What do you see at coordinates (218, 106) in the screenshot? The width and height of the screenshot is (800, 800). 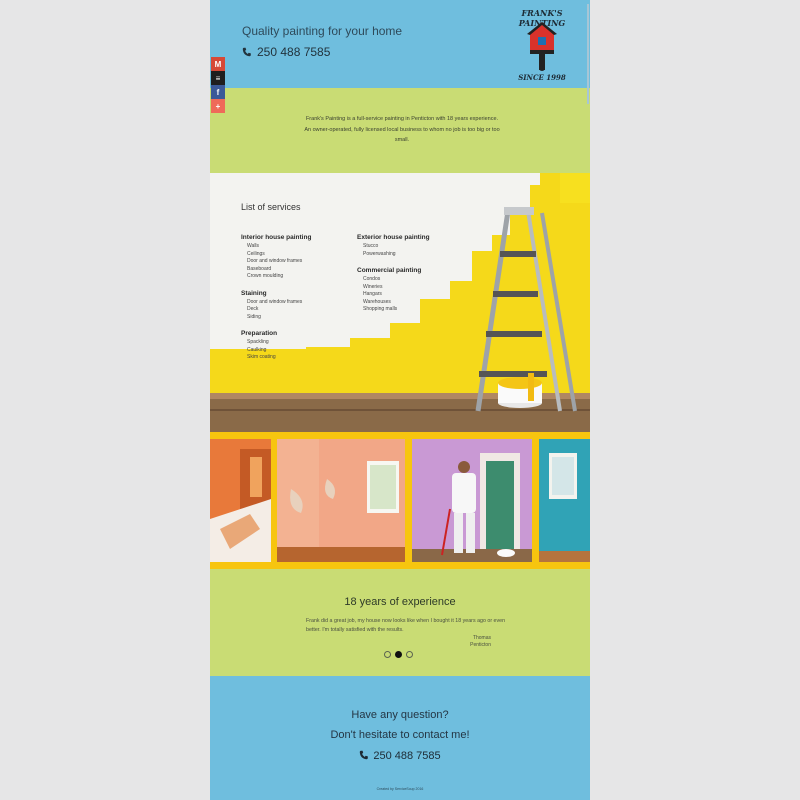 I see `more-icon: +` at bounding box center [218, 106].